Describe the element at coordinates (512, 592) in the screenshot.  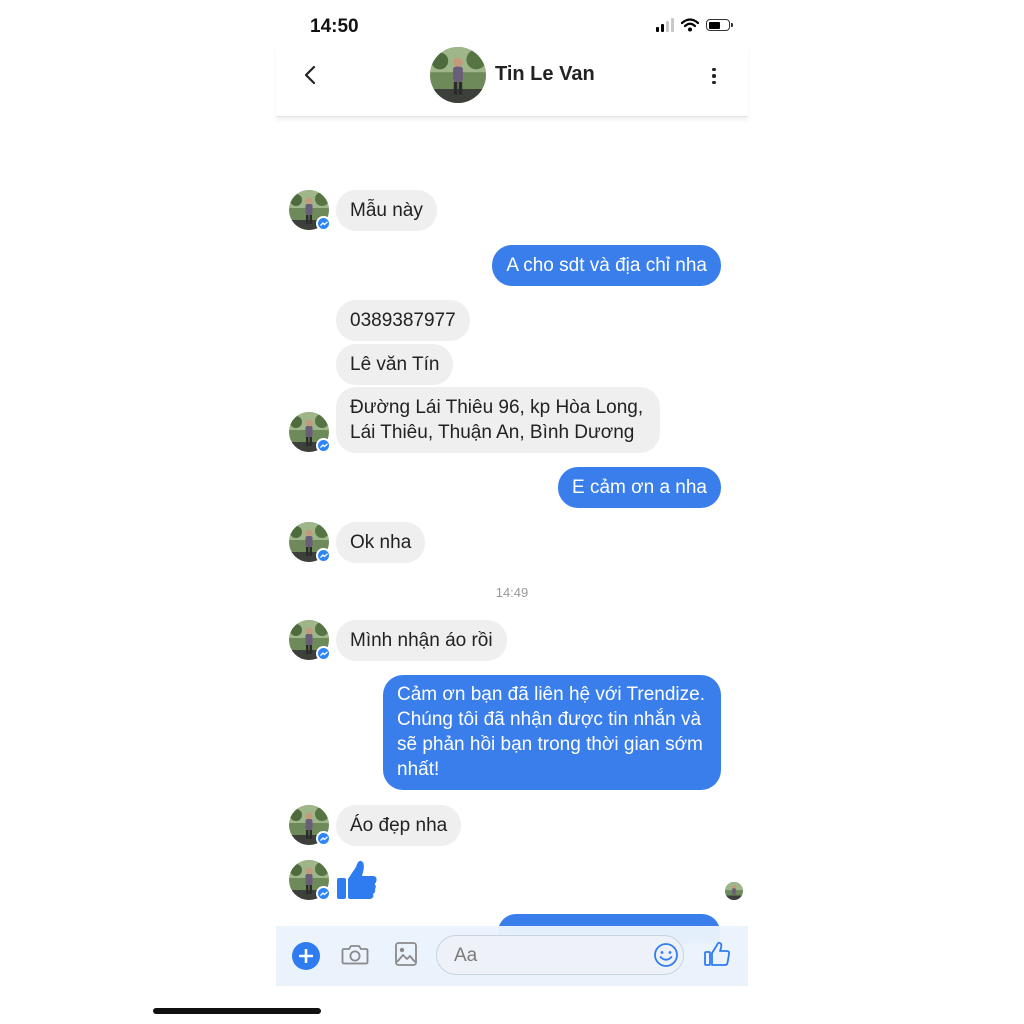
I see `message-timestamp: 14:49` at that location.